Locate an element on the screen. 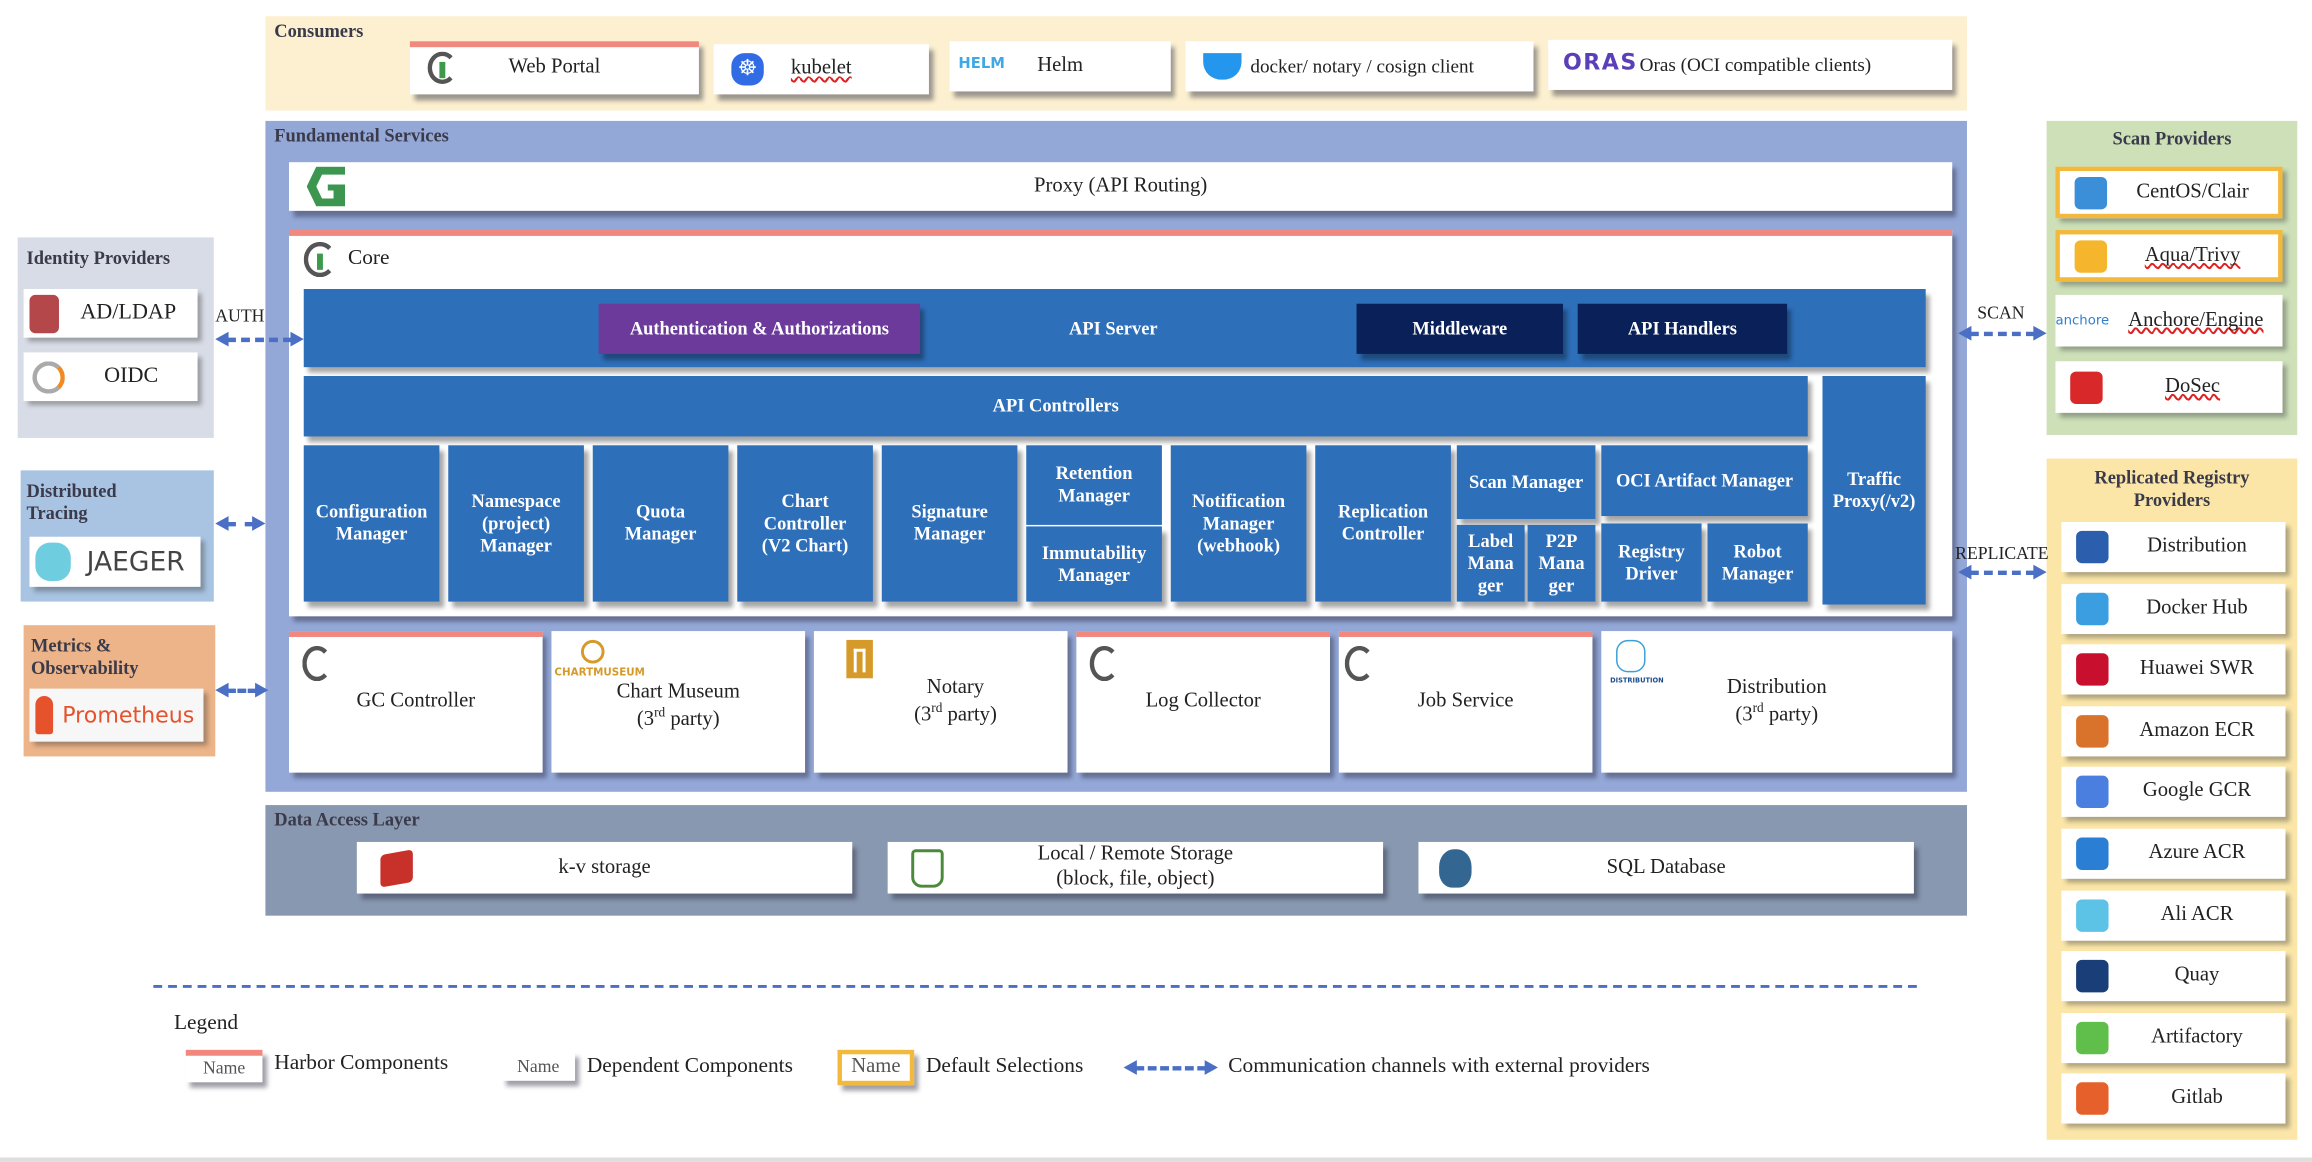  metrics-title: Metrics & Observability is located at coordinates (84, 657).